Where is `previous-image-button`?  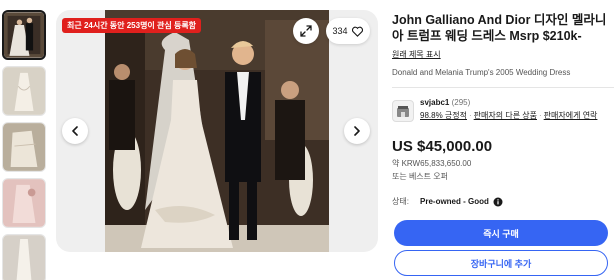 previous-image-button is located at coordinates (75, 131).